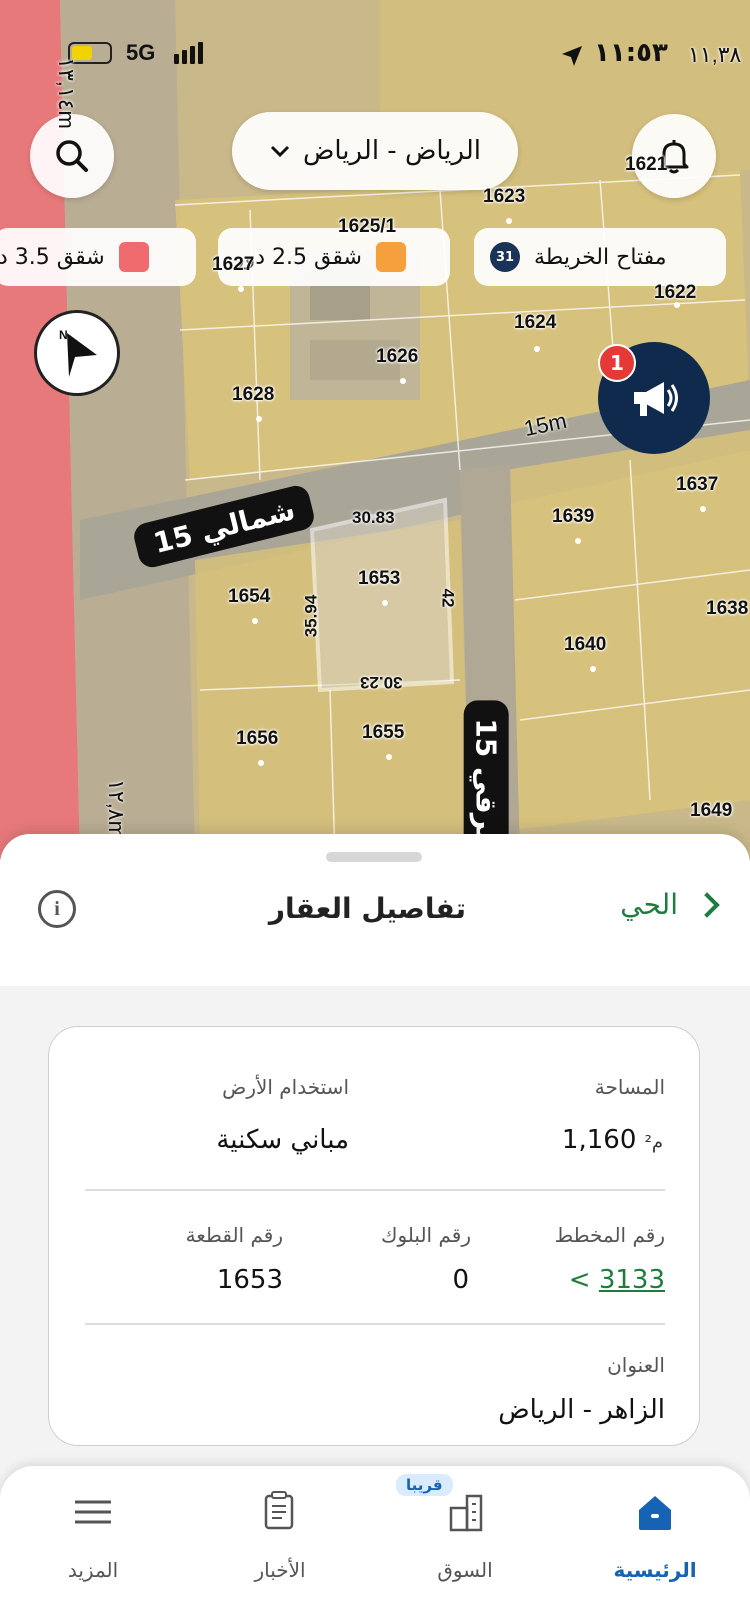 The image size is (750, 1624). What do you see at coordinates (141, 52) in the screenshot?
I see `network-type: 5G` at bounding box center [141, 52].